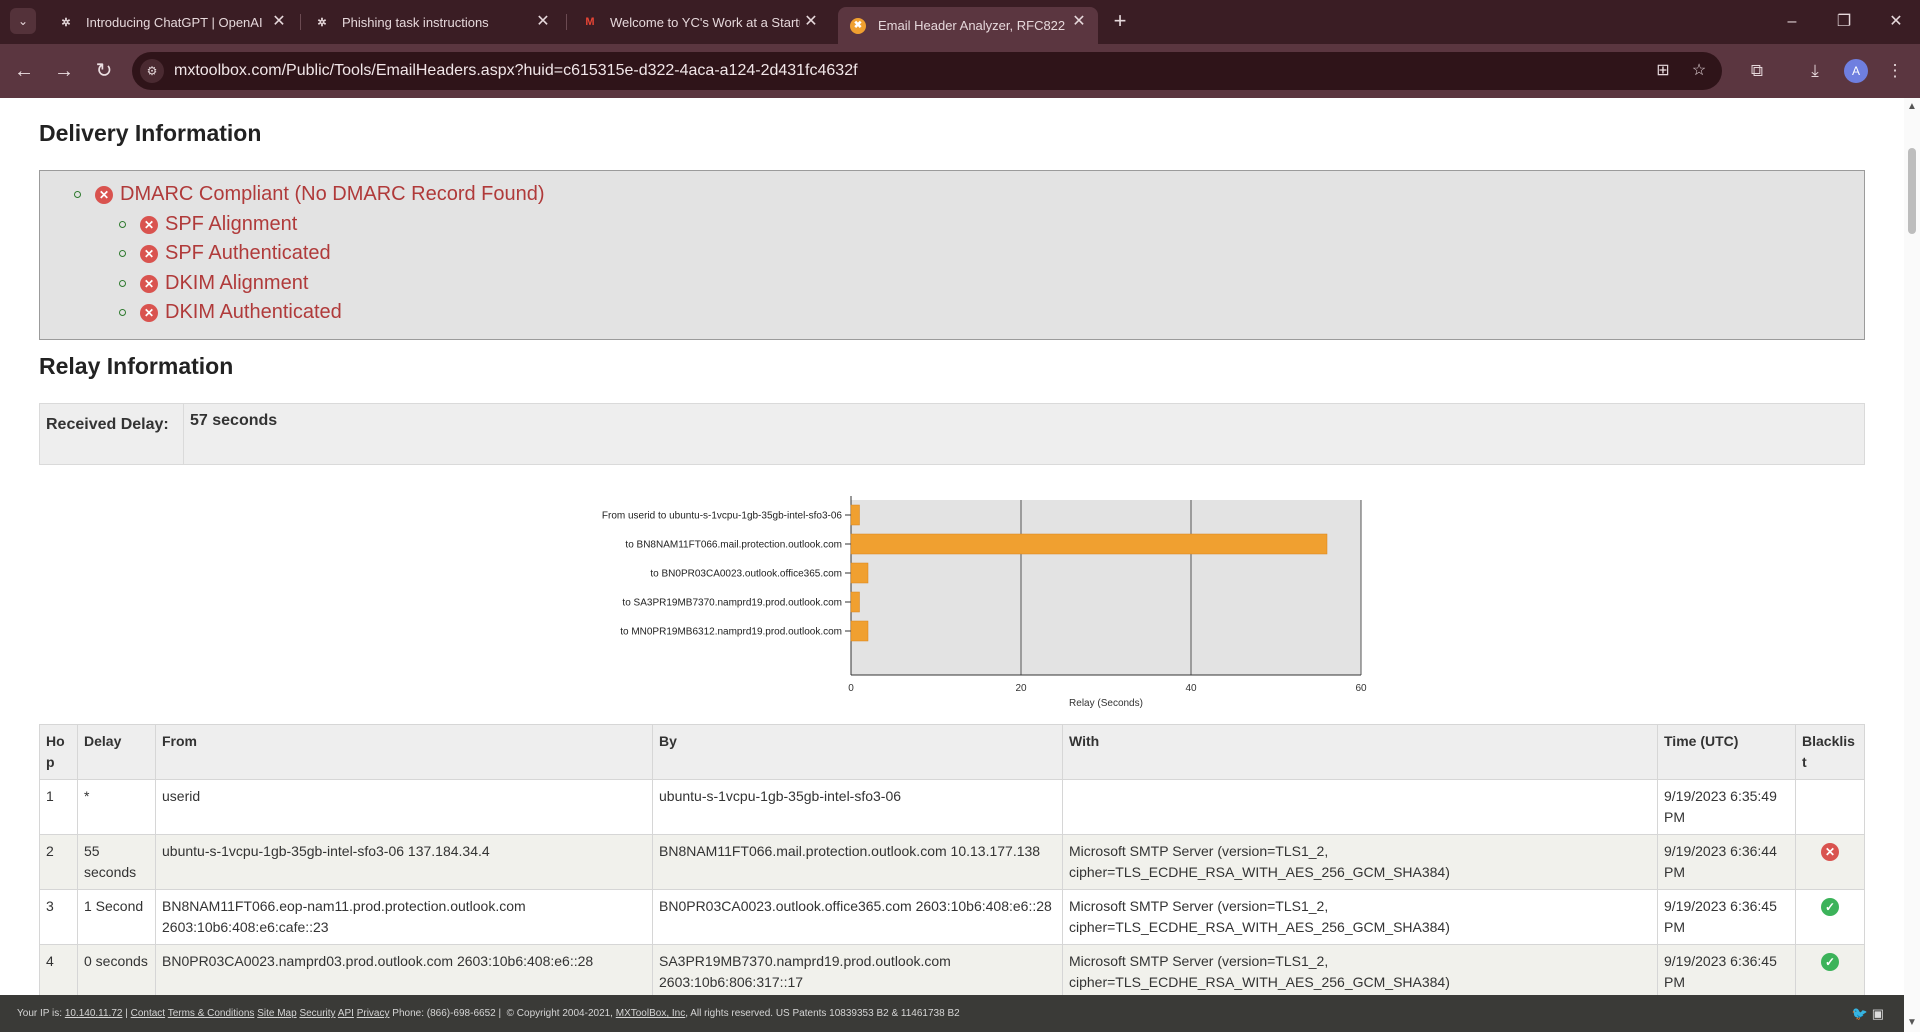 The height and width of the screenshot is (1032, 1920). What do you see at coordinates (346, 1013) in the screenshot?
I see `footer-link-api: API` at bounding box center [346, 1013].